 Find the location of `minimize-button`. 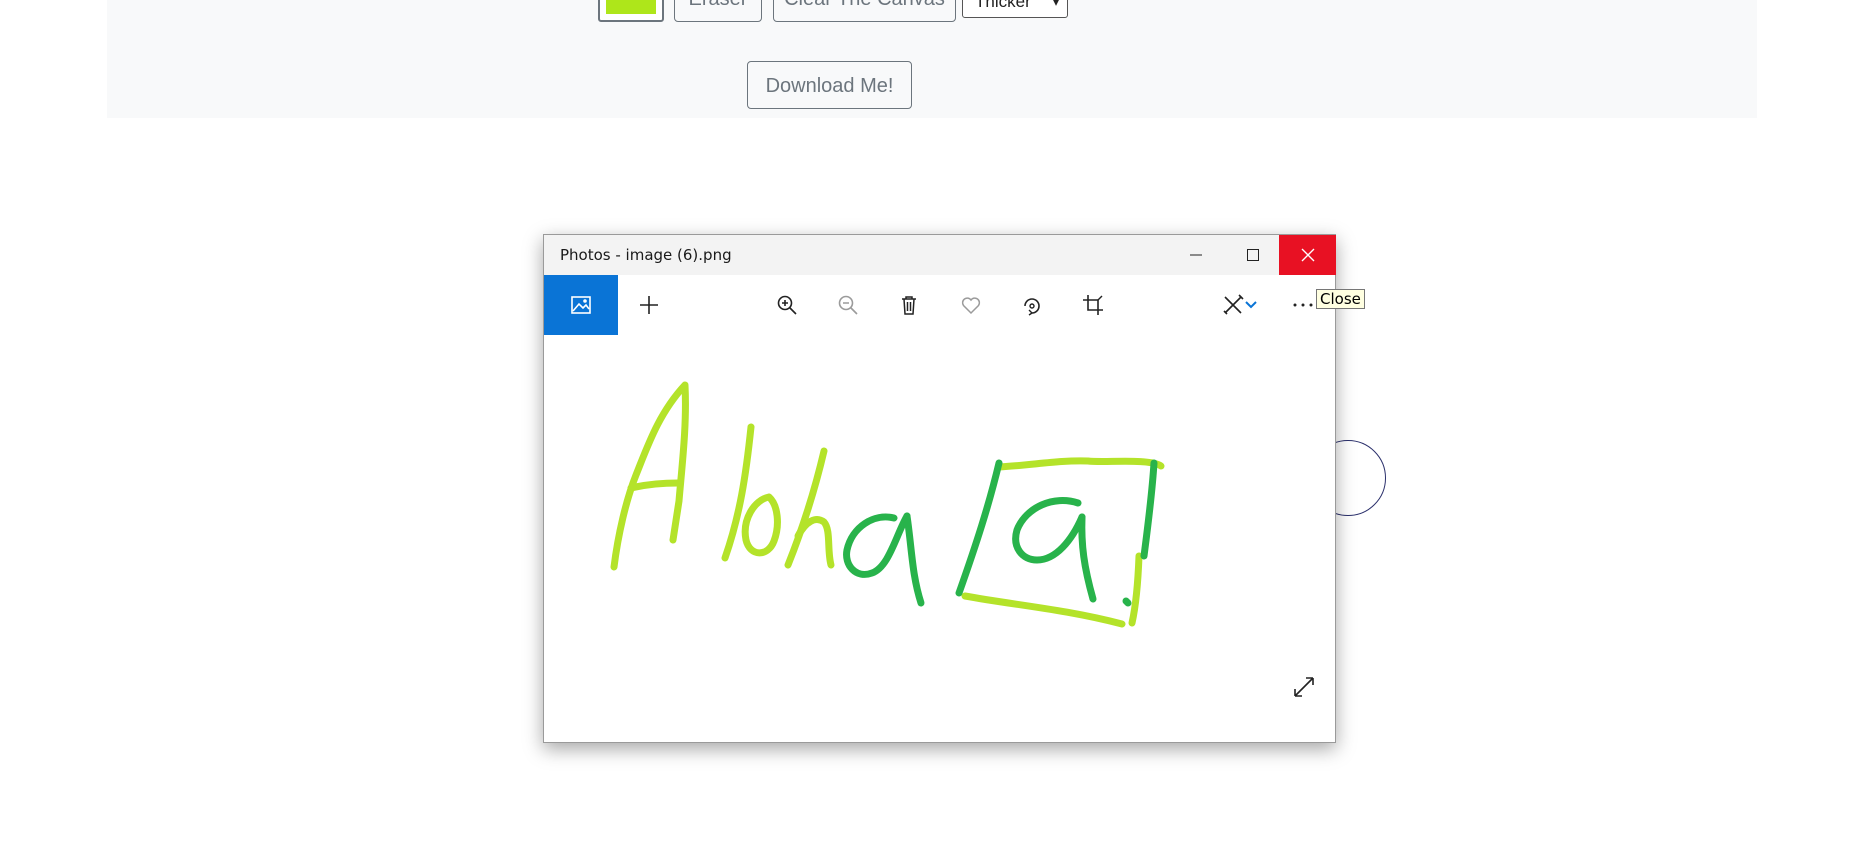

minimize-button is located at coordinates (1196, 255).